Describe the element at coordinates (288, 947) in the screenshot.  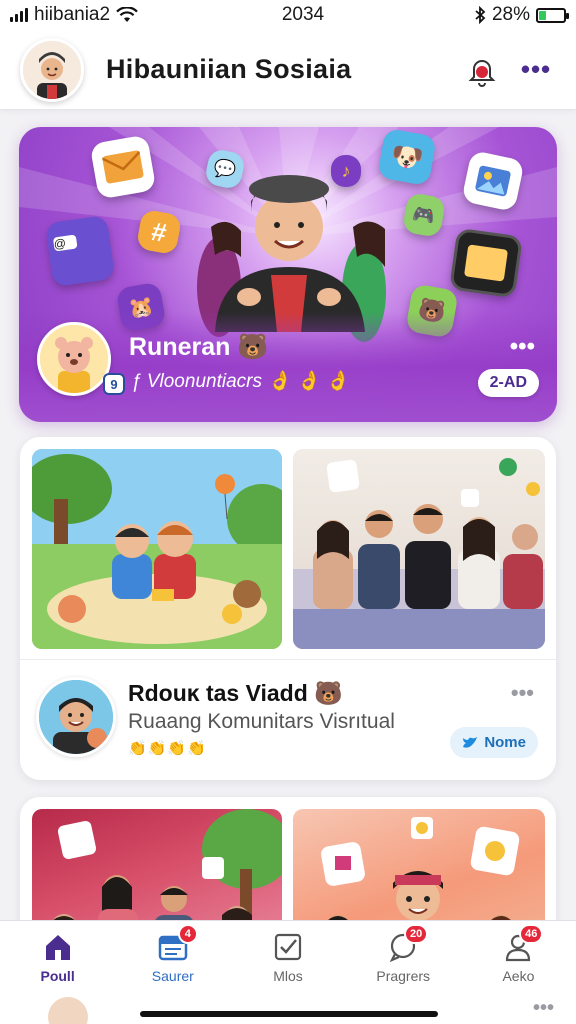
I see `check-box-icon` at that location.